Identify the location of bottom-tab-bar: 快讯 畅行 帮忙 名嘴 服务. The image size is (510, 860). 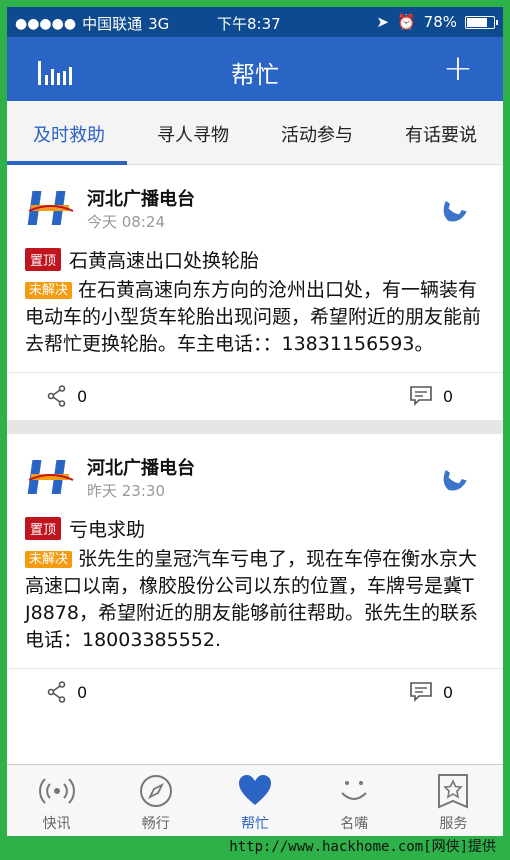
(255, 800).